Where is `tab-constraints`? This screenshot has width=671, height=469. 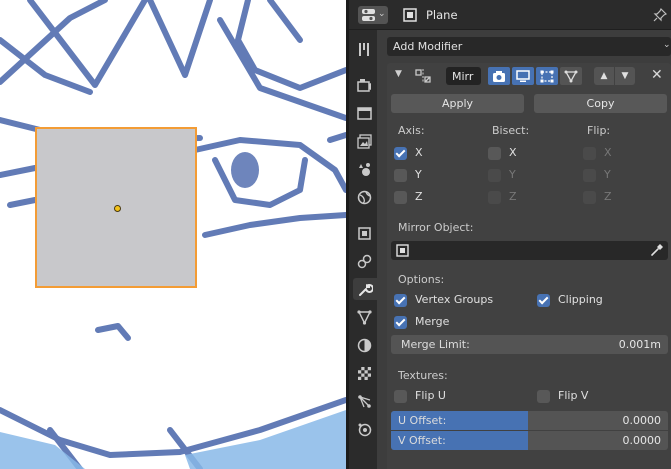
tab-constraints is located at coordinates (364, 261).